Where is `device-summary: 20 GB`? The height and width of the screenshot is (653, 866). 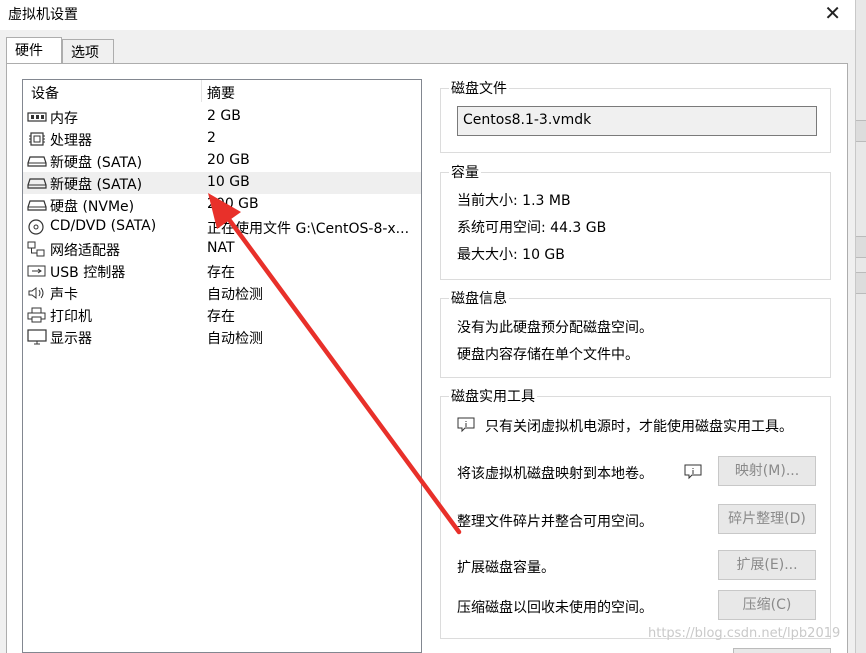
device-summary: 20 GB is located at coordinates (228, 160).